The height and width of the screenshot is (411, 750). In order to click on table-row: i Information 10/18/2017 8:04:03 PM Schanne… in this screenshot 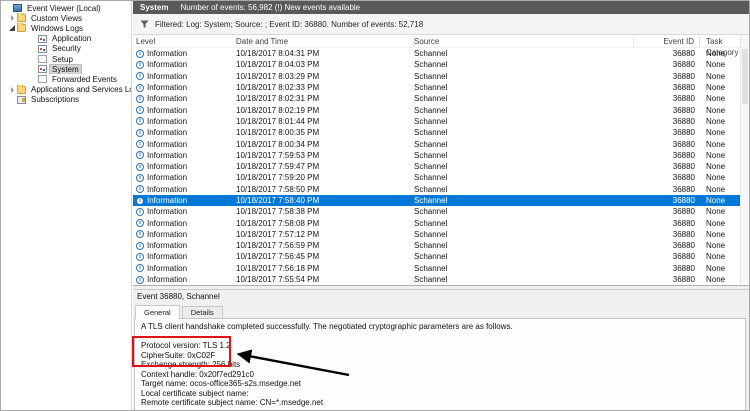, I will do `click(441, 64)`.